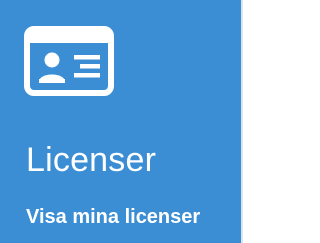  I want to click on tile-subtitle: Visa mina licenser, so click(113, 217).